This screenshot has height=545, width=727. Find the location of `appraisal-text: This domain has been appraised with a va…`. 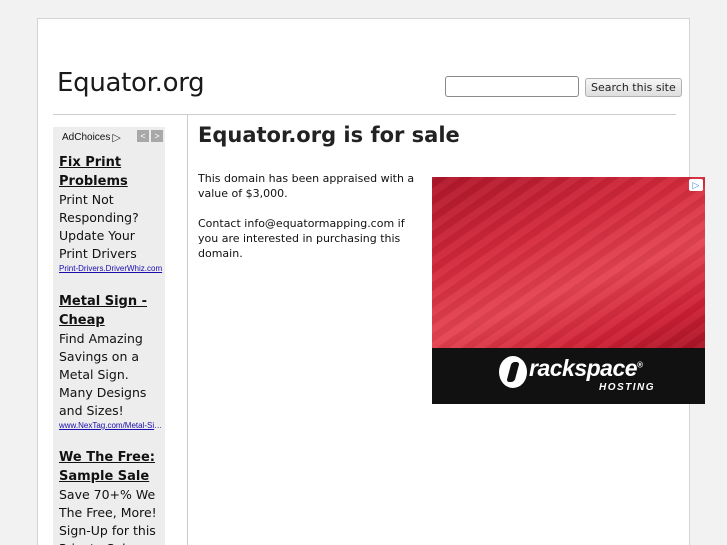

appraisal-text: This domain has been appraised with a va… is located at coordinates (306, 186).